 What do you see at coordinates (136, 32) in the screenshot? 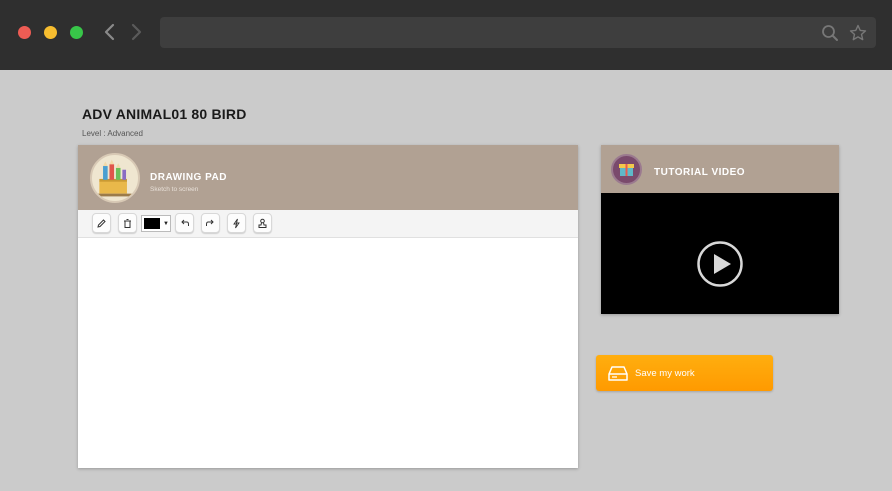
I see `forward-icon` at bounding box center [136, 32].